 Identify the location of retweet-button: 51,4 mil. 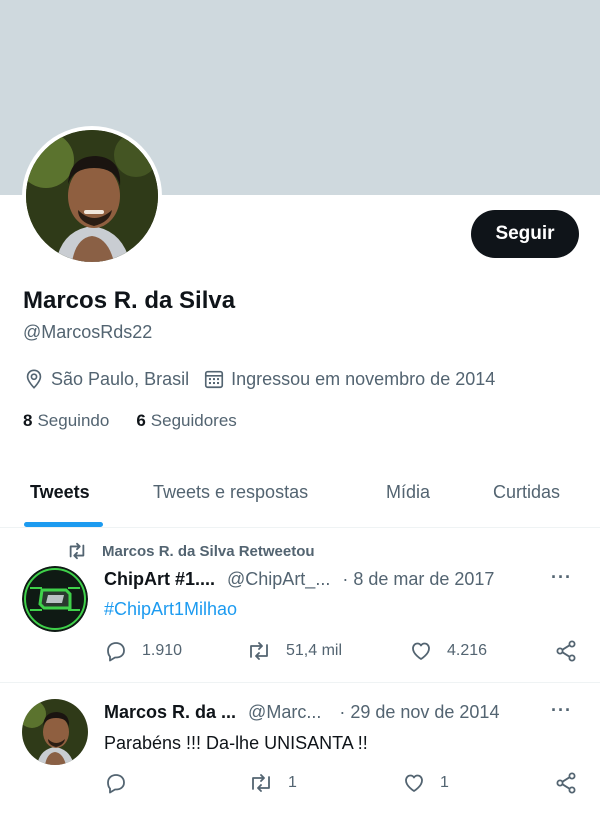
(294, 651).